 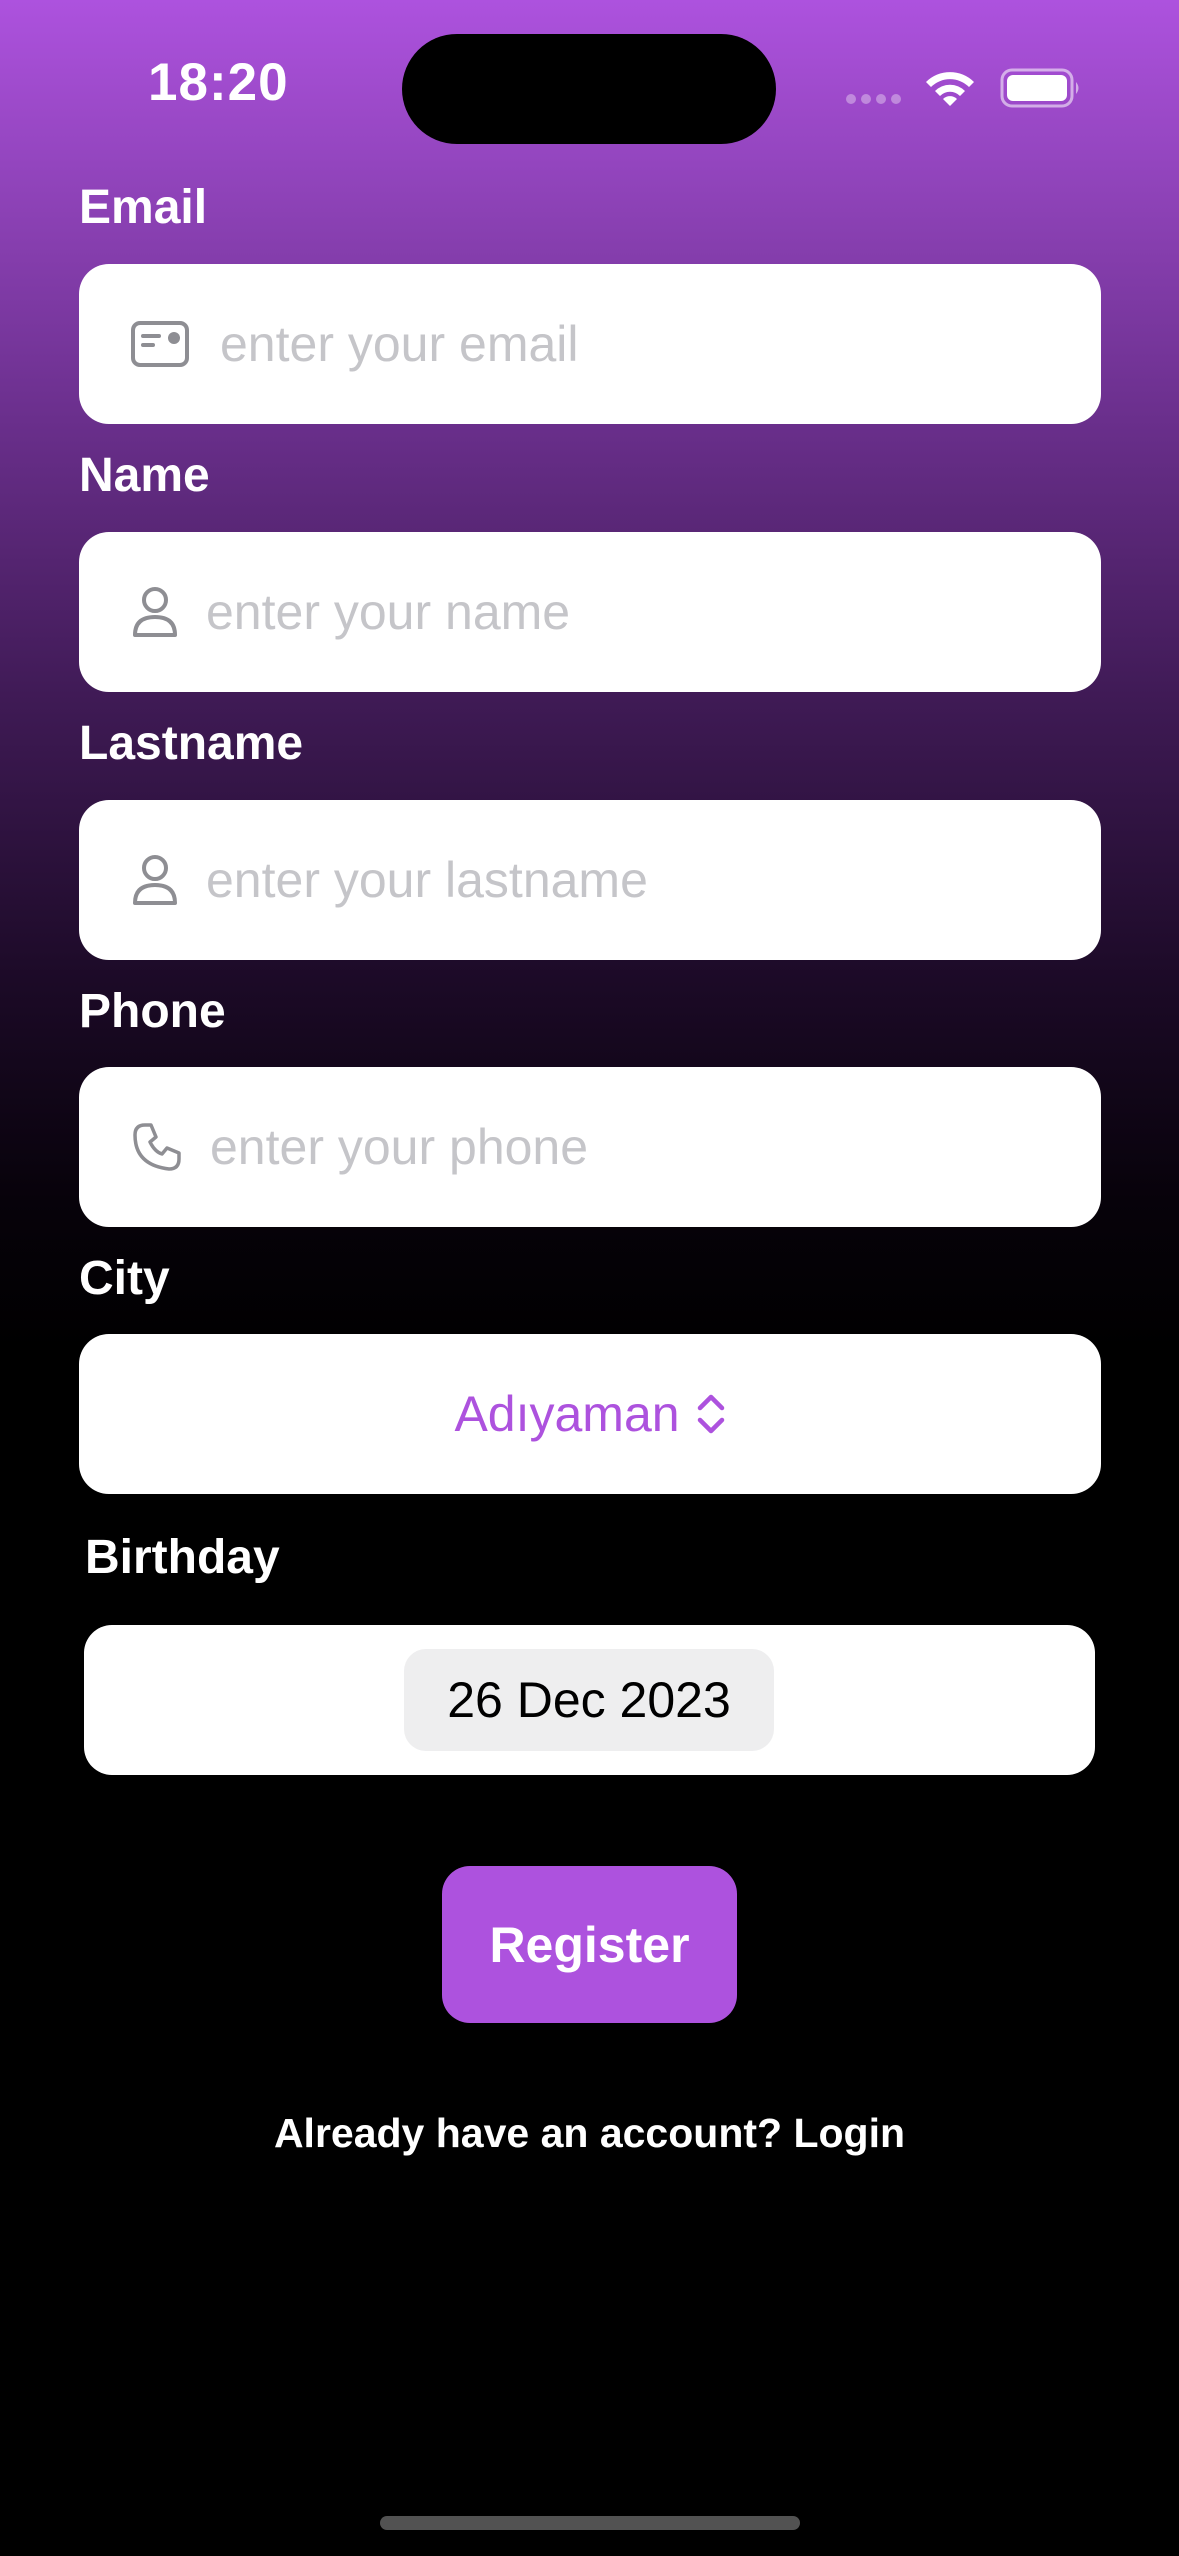 I want to click on birthday-label: Birthday, so click(x=182, y=1557).